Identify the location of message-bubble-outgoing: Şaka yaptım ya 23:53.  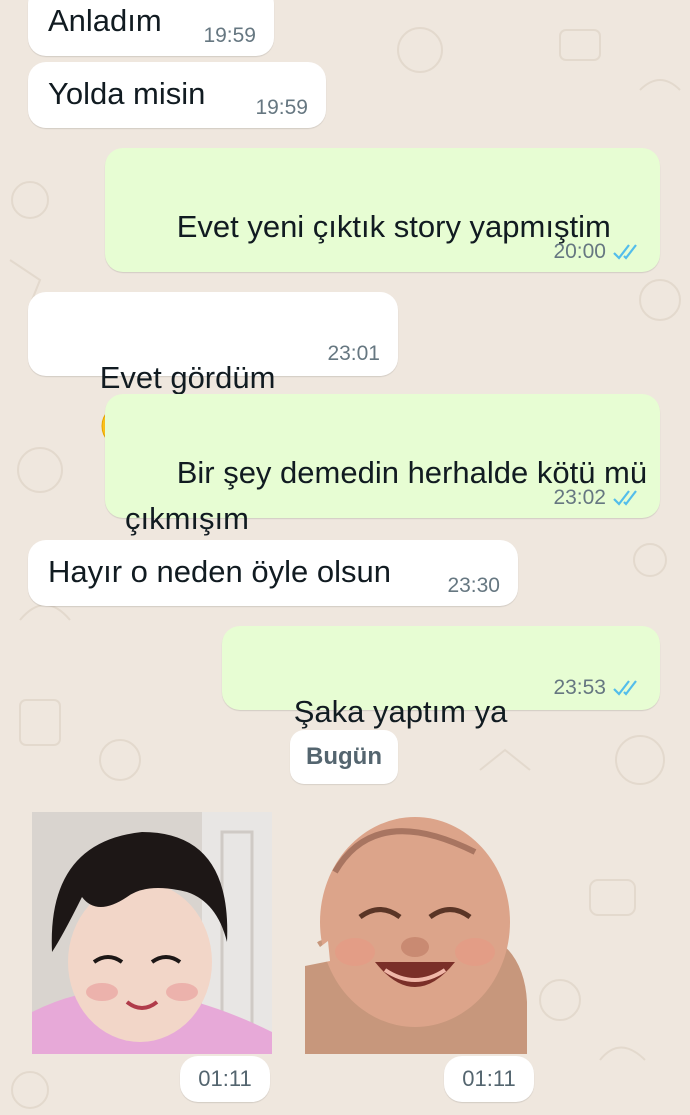
(441, 704).